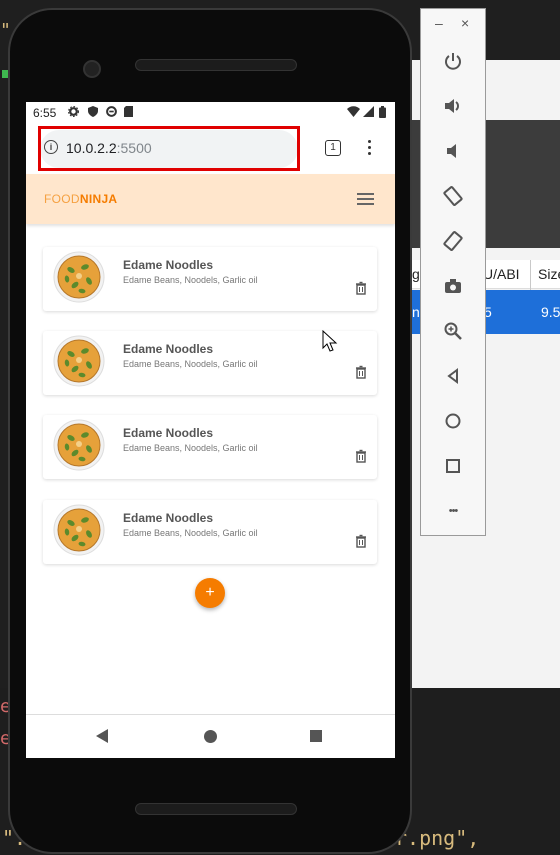  Describe the element at coordinates (368, 113) in the screenshot. I see `signal-icon` at that location.